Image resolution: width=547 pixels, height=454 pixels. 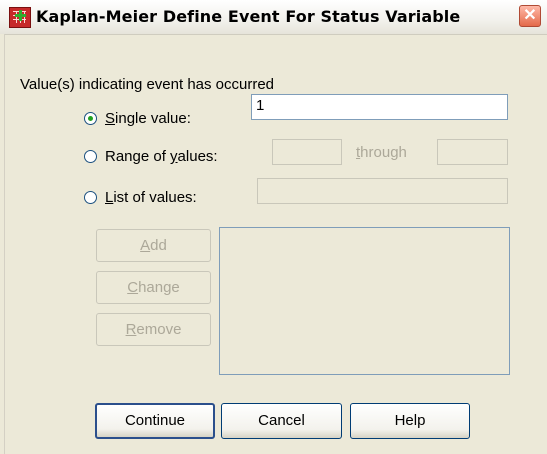 I want to click on help-button: Help, so click(x=410, y=421).